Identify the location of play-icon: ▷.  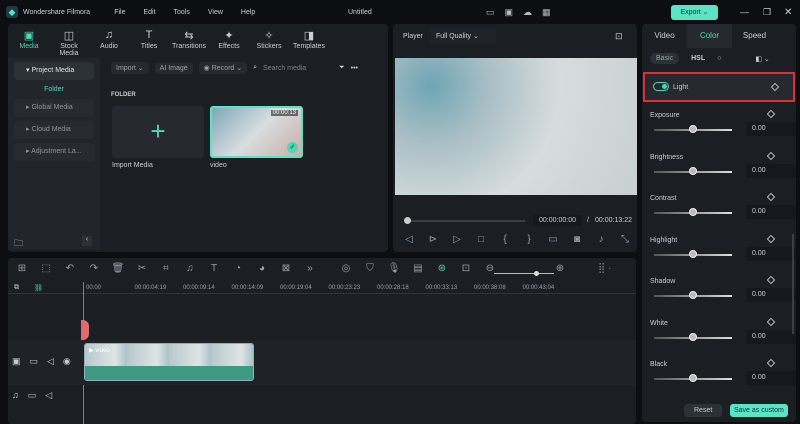
(457, 239).